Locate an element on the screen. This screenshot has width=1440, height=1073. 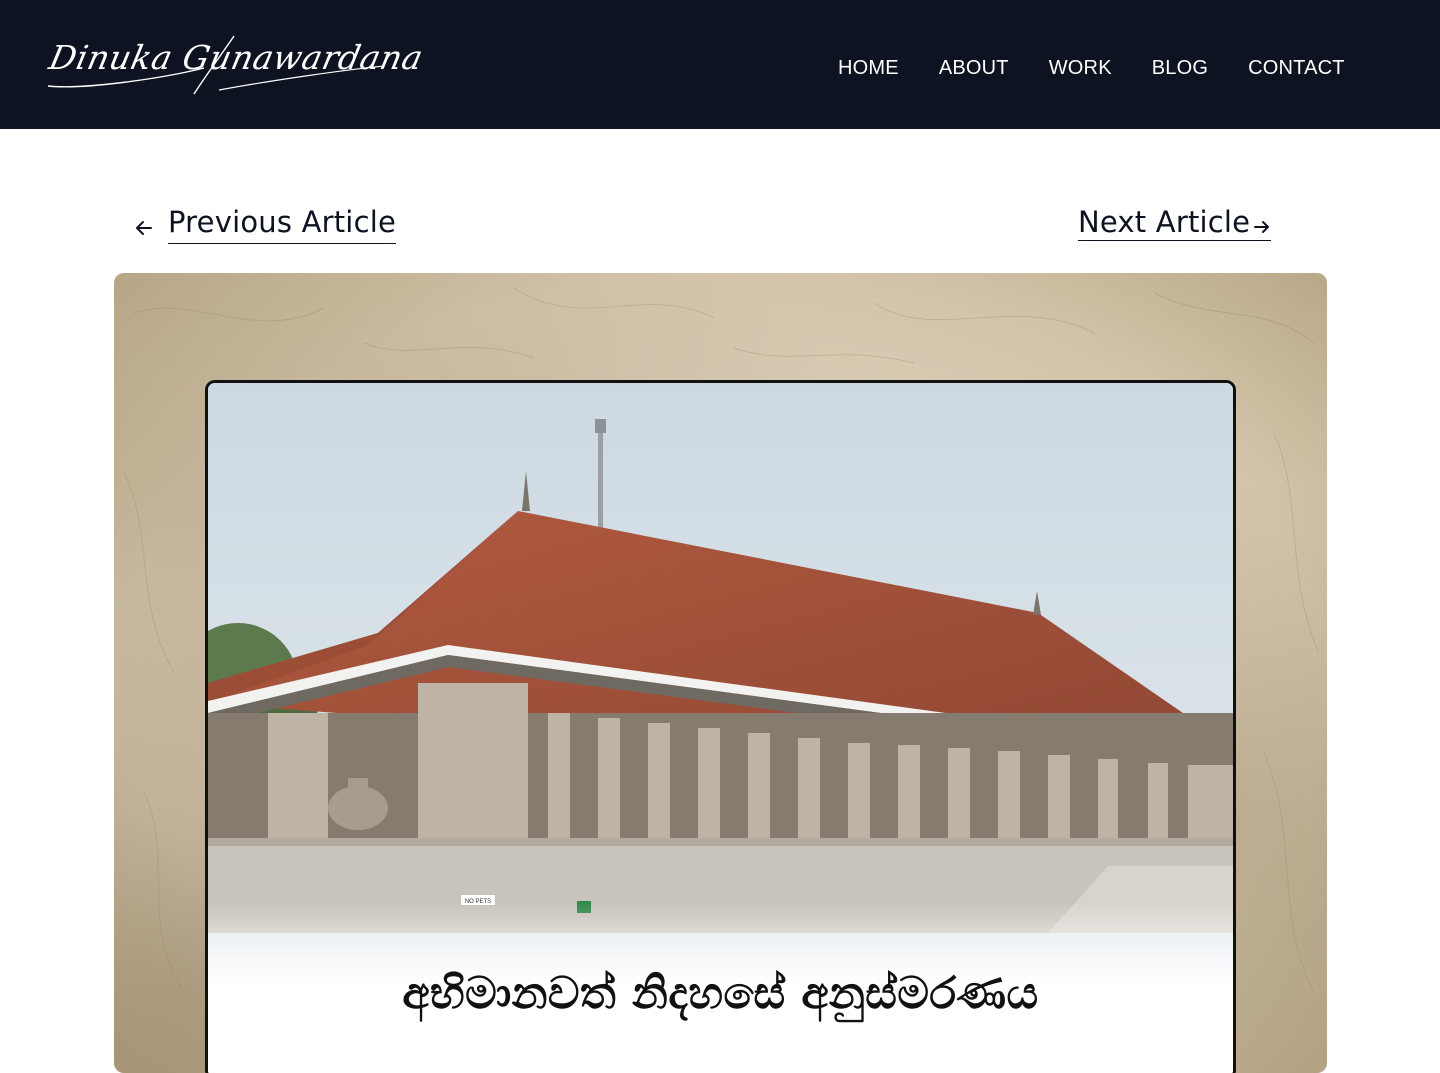
previous-article-label: Previous Article is located at coordinates (282, 224).